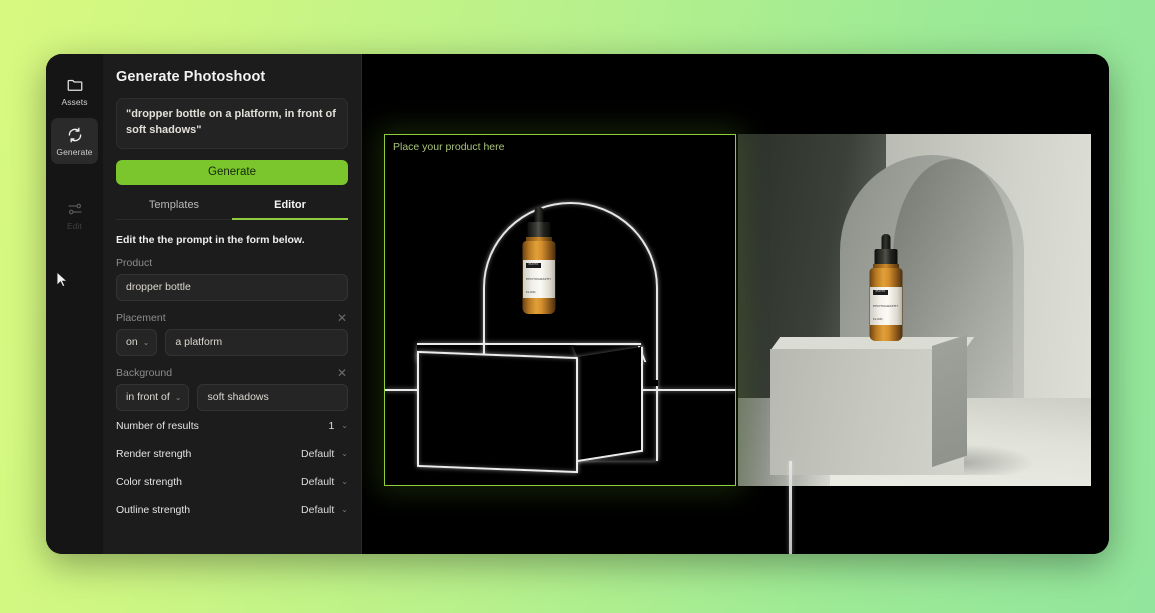 The width and height of the screenshot is (1155, 613). Describe the element at coordinates (232, 172) in the screenshot. I see `generate-button: Generate` at that location.